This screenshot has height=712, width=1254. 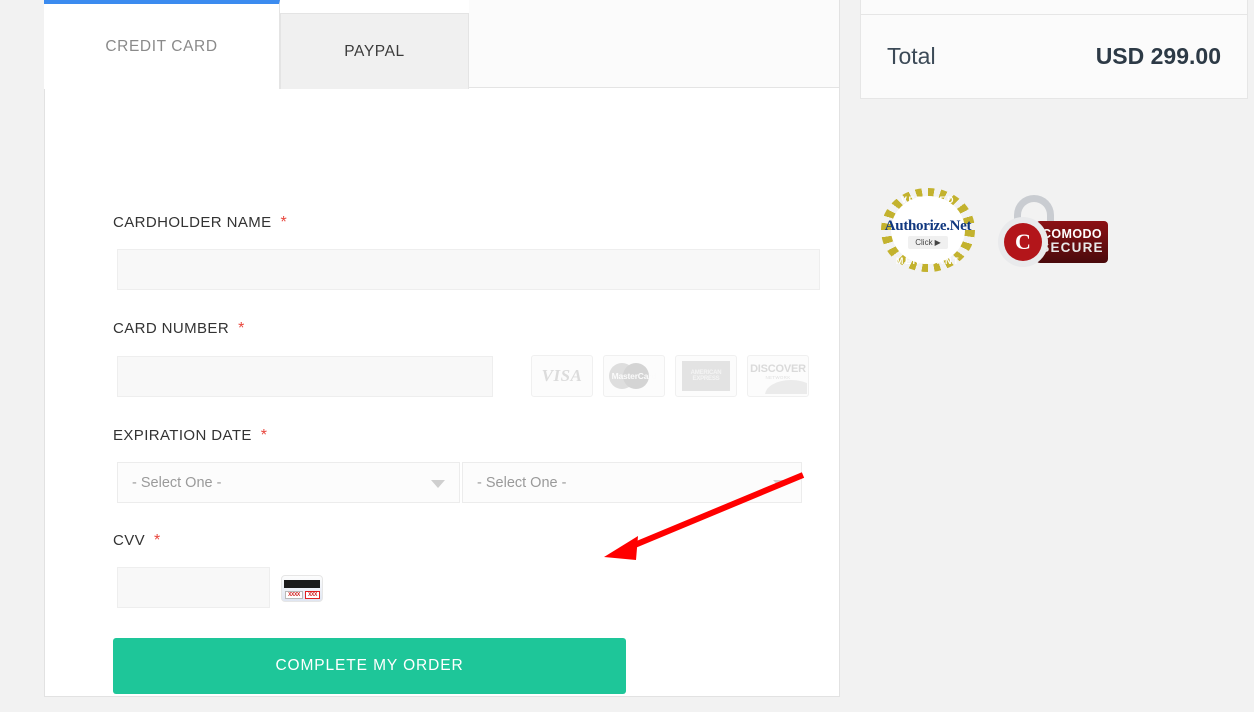 What do you see at coordinates (654, 44) in the screenshot?
I see `tabs-filler` at bounding box center [654, 44].